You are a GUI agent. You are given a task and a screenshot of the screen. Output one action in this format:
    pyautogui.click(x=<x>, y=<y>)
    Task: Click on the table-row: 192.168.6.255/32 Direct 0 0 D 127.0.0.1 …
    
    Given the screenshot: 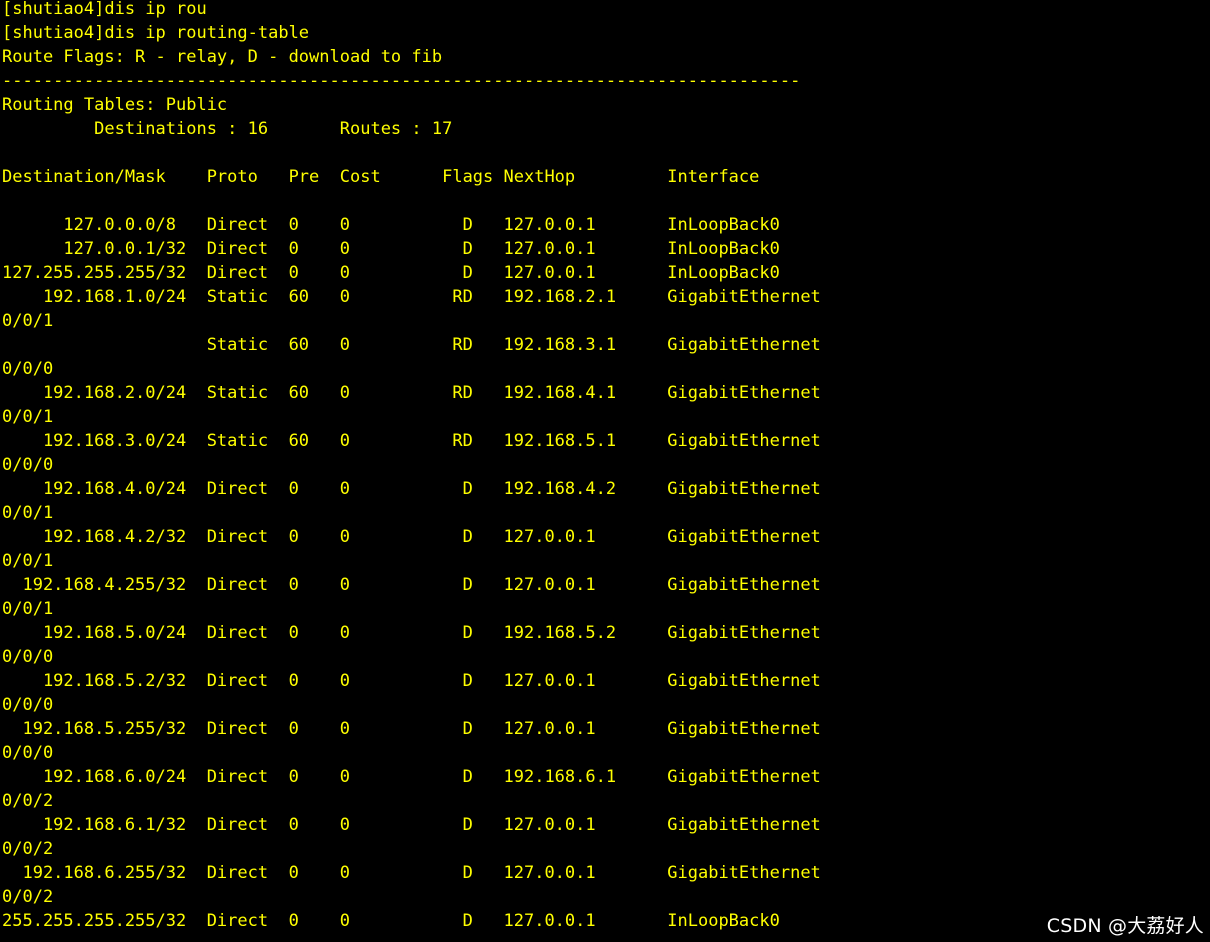 What is the action you would take?
    pyautogui.click(x=411, y=873)
    